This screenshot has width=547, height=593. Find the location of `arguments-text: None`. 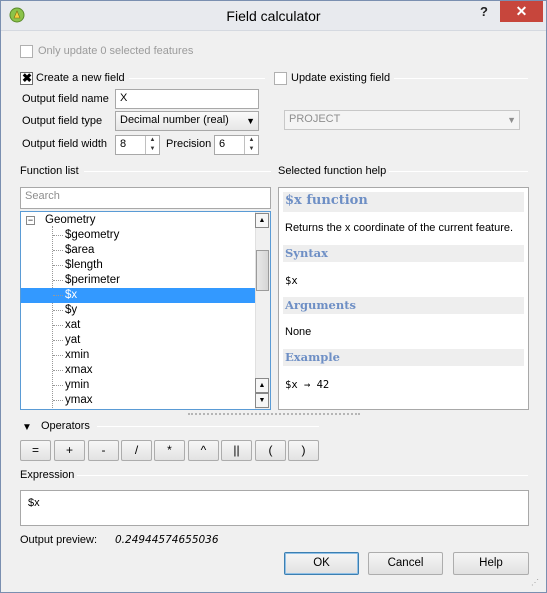

arguments-text: None is located at coordinates (298, 332).